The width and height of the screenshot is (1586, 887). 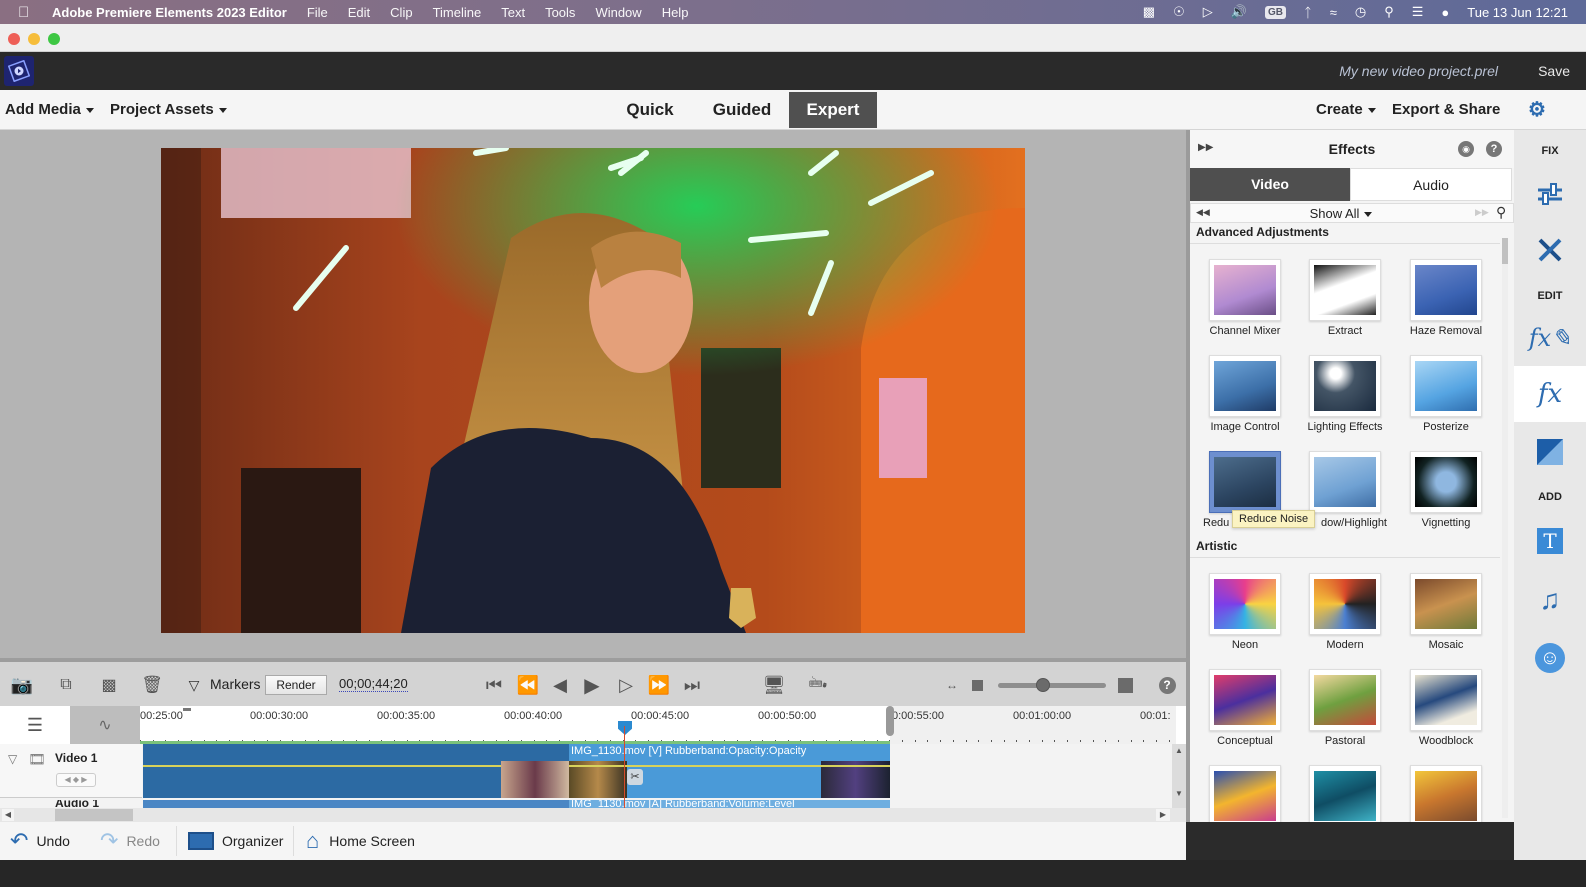 I want to click on zoom-slider-thumb, so click(x=1043, y=685).